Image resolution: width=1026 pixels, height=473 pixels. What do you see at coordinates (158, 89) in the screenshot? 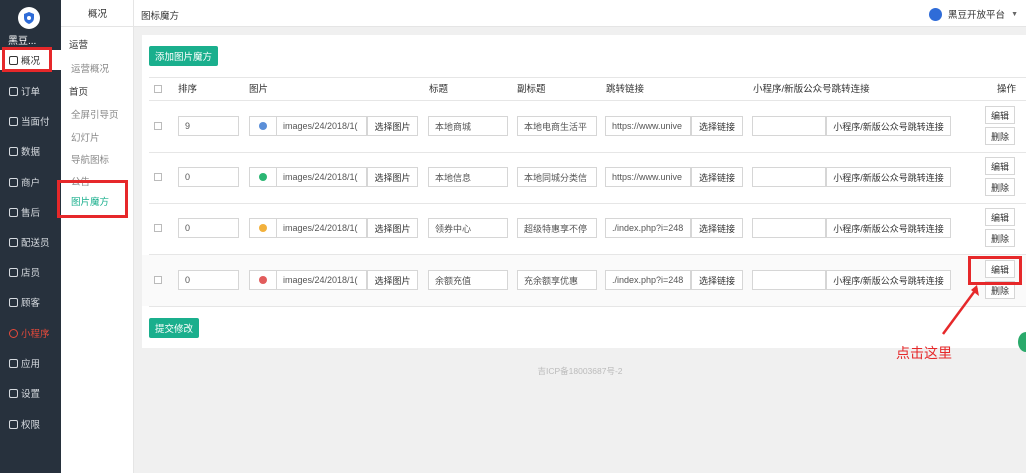
I see `select-all-checkbox` at bounding box center [158, 89].